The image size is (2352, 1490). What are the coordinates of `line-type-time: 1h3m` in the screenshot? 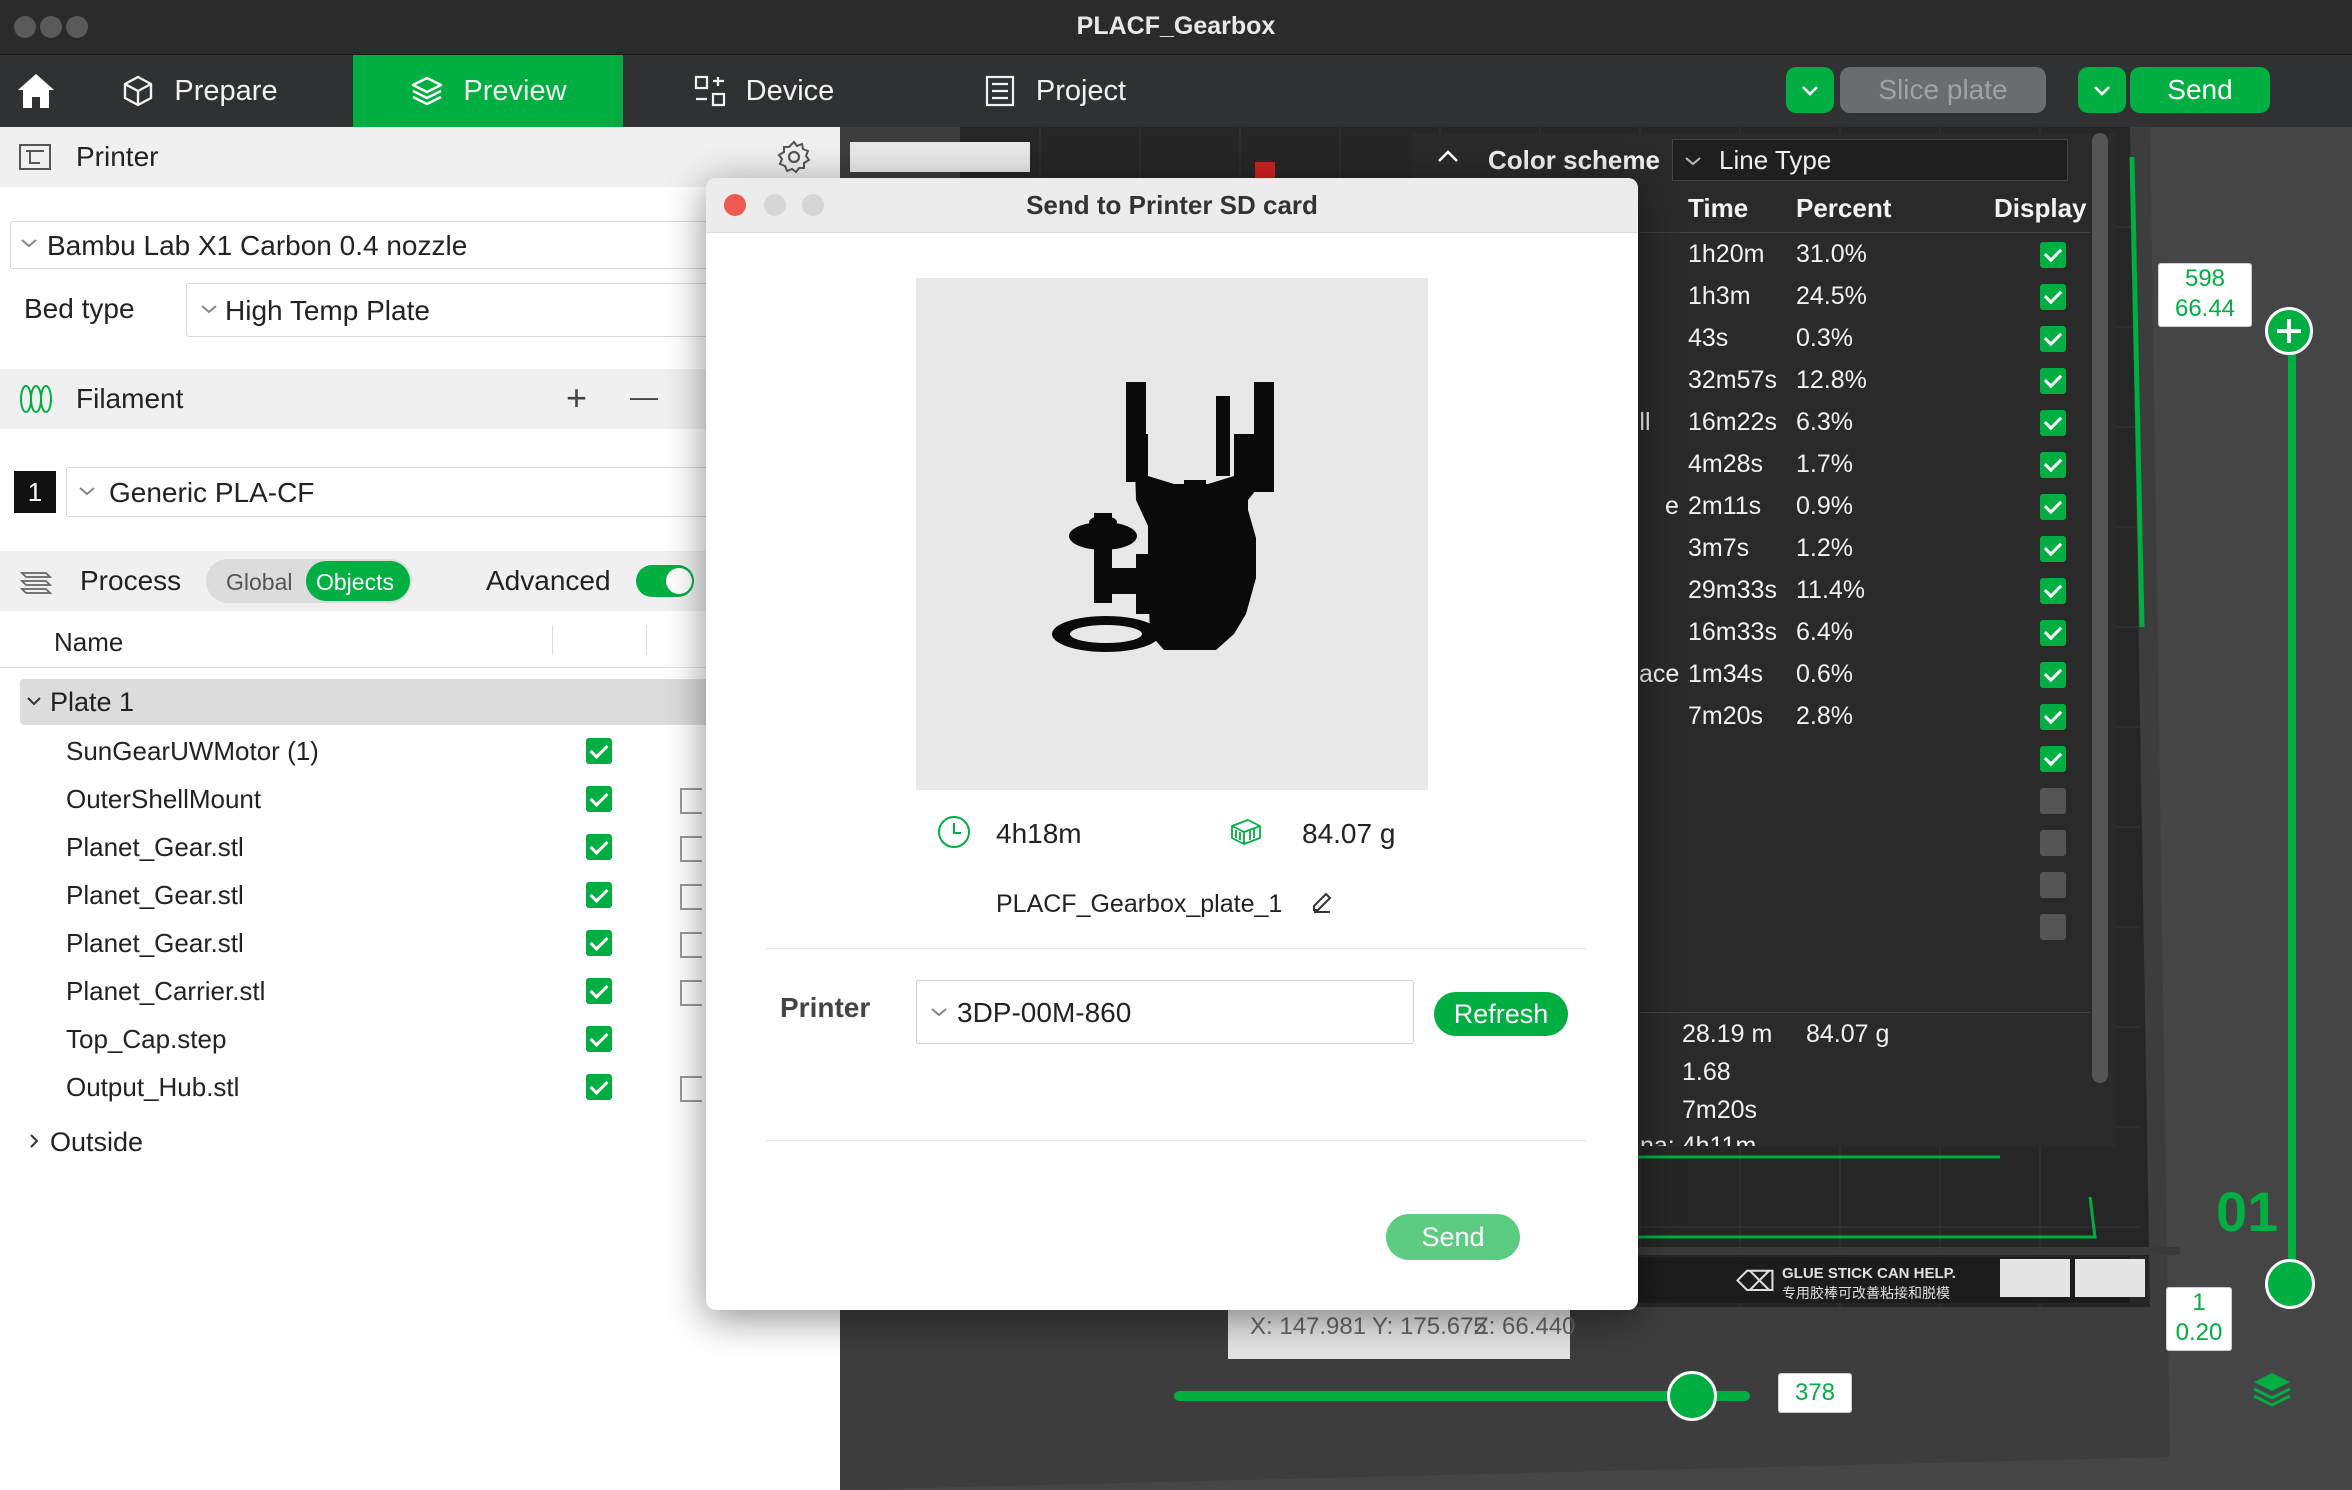 It's located at (1719, 296).